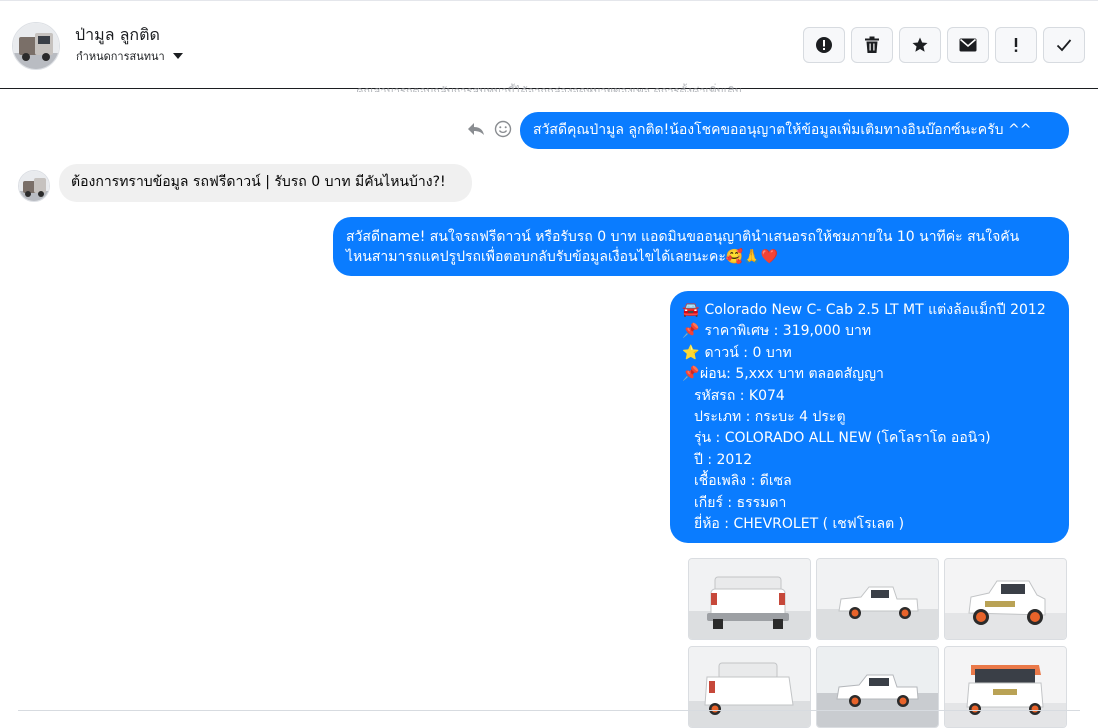 The width and height of the screenshot is (1098, 728). I want to click on conversation-toolbar, so click(944, 45).